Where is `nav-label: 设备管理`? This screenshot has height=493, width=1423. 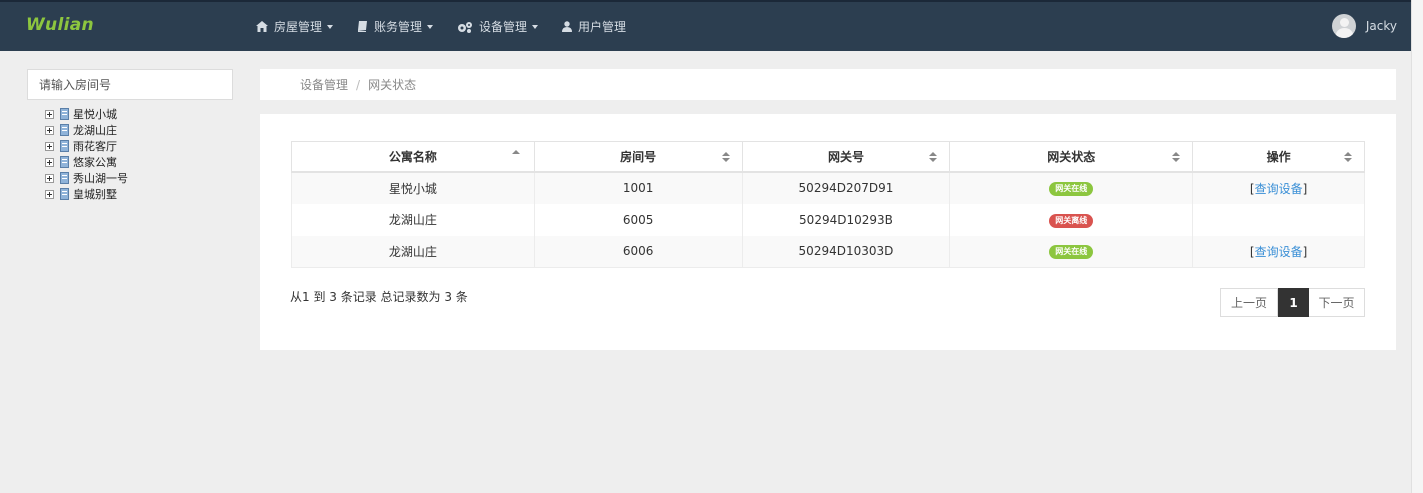 nav-label: 设备管理 is located at coordinates (503, 27).